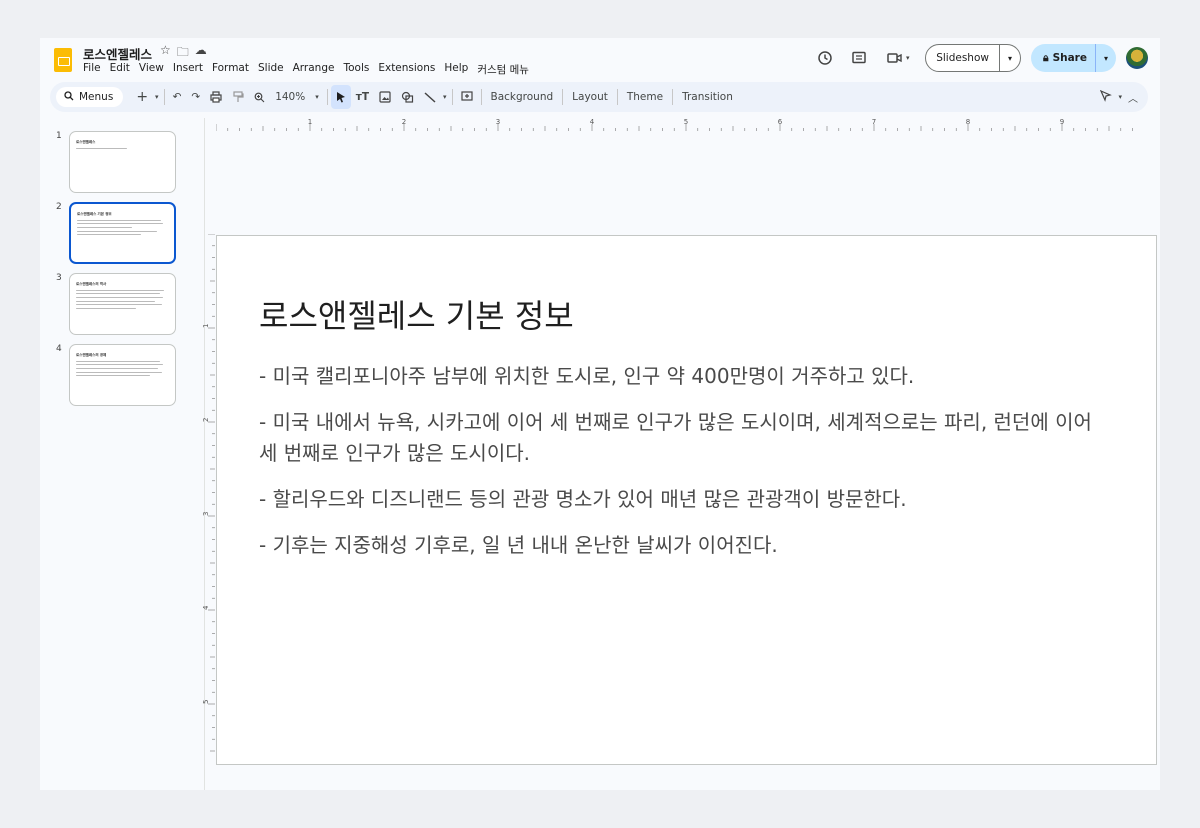  What do you see at coordinates (404, 122) in the screenshot?
I see `ruler-label: 2` at bounding box center [404, 122].